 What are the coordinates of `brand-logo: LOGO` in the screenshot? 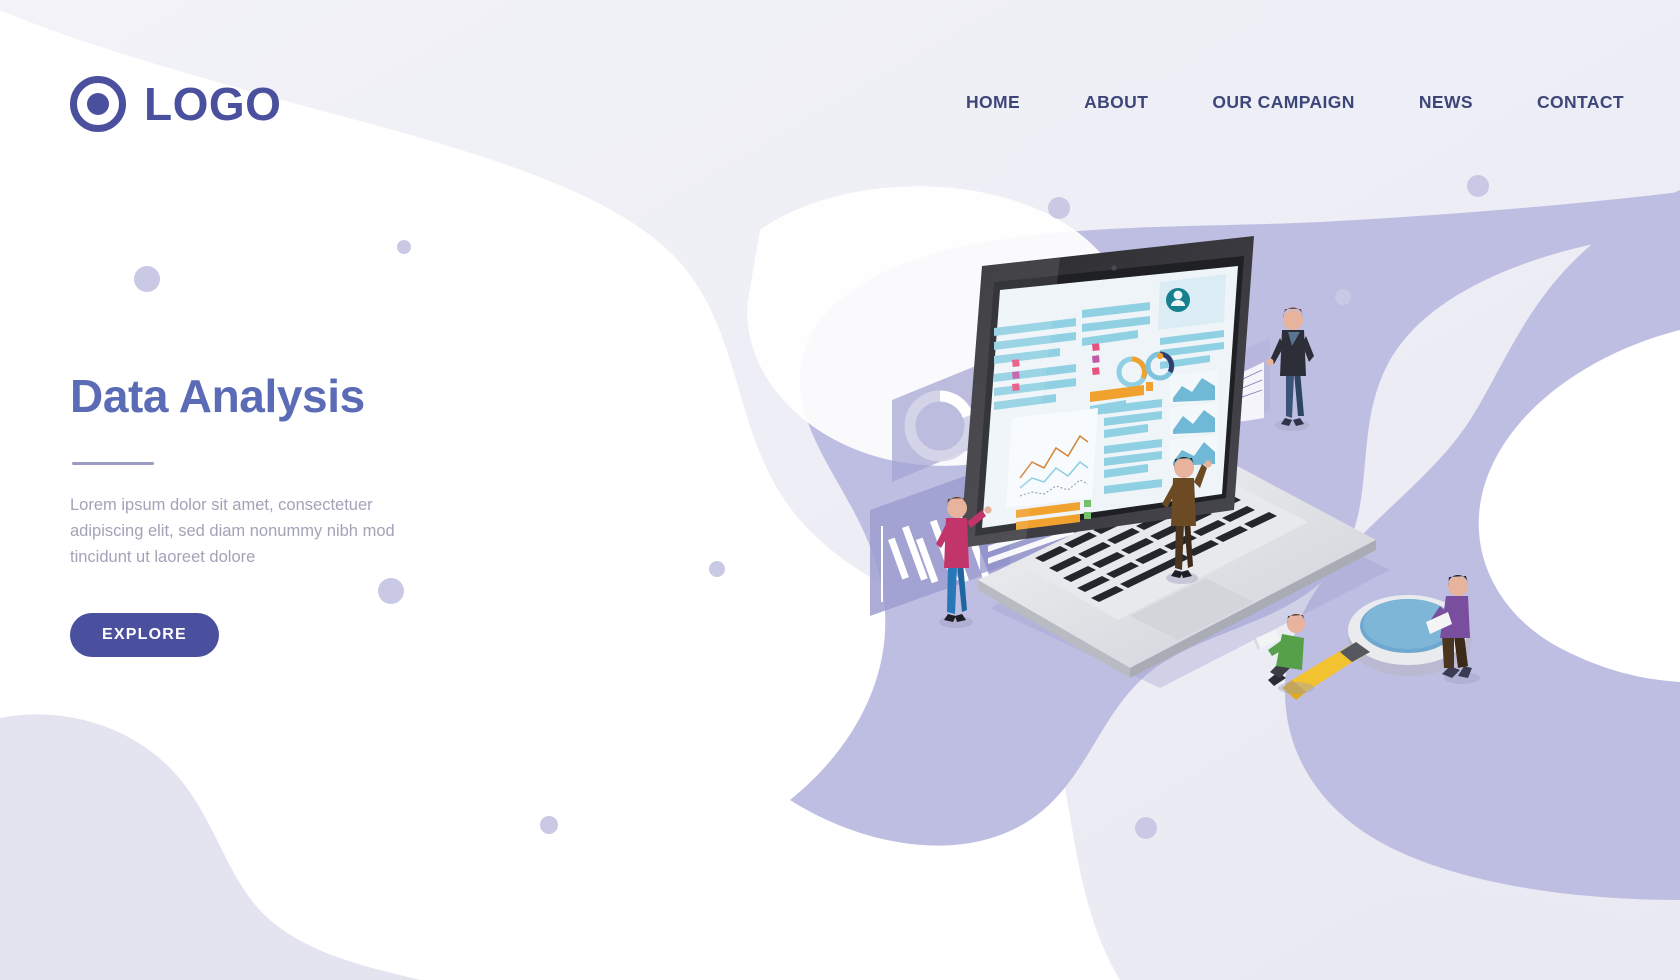 It's located at (175, 104).